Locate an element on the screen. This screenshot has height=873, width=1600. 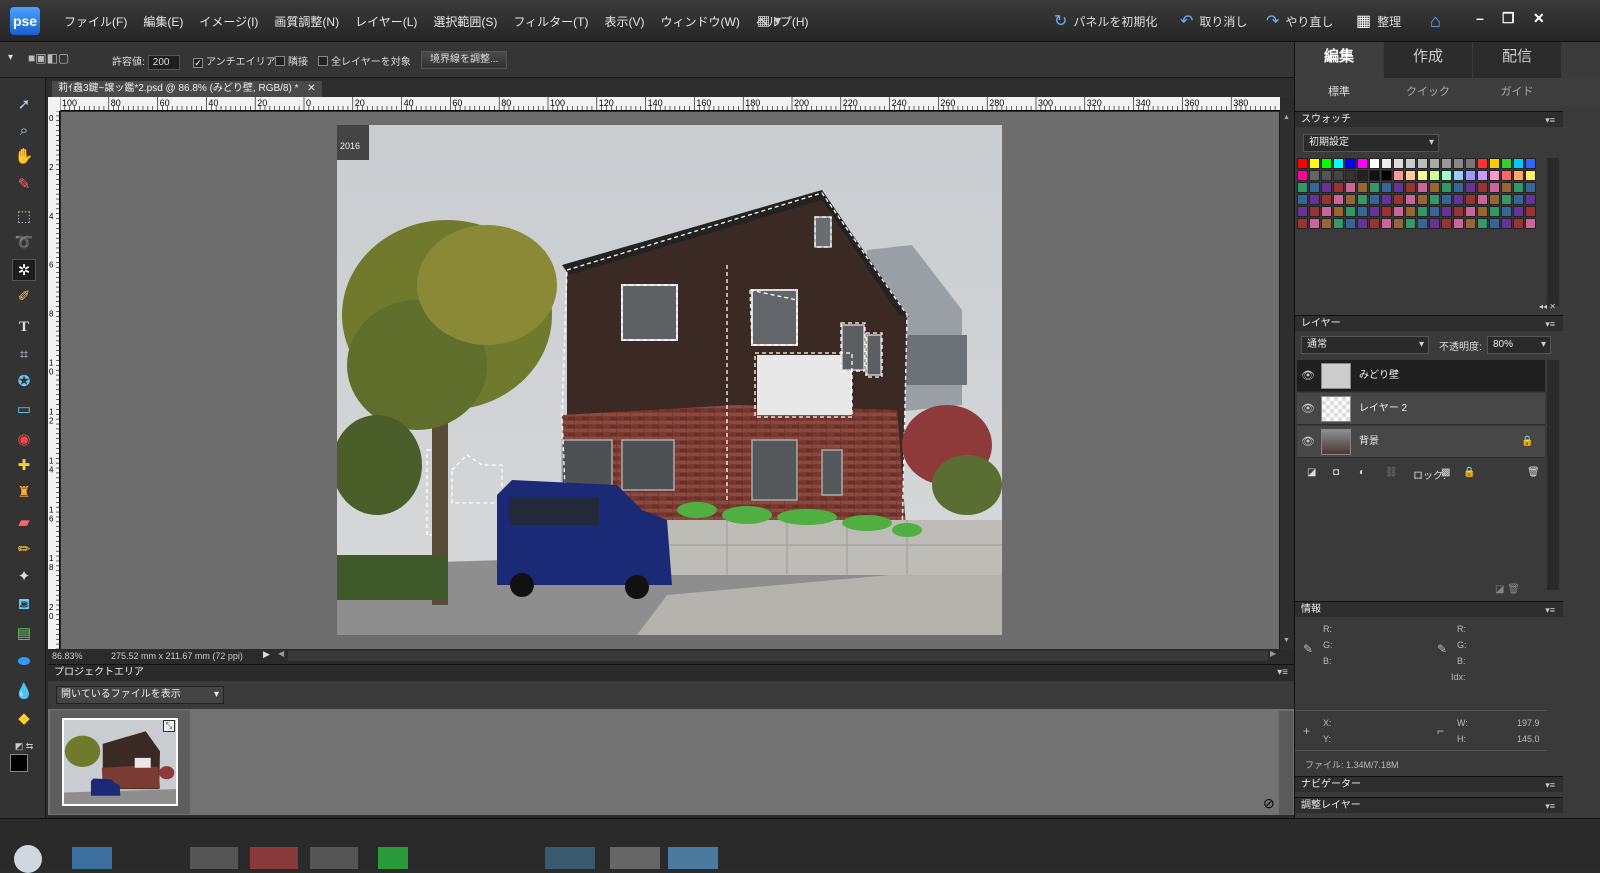
menu-image: イメージ(I) is located at coordinates (228, 21).